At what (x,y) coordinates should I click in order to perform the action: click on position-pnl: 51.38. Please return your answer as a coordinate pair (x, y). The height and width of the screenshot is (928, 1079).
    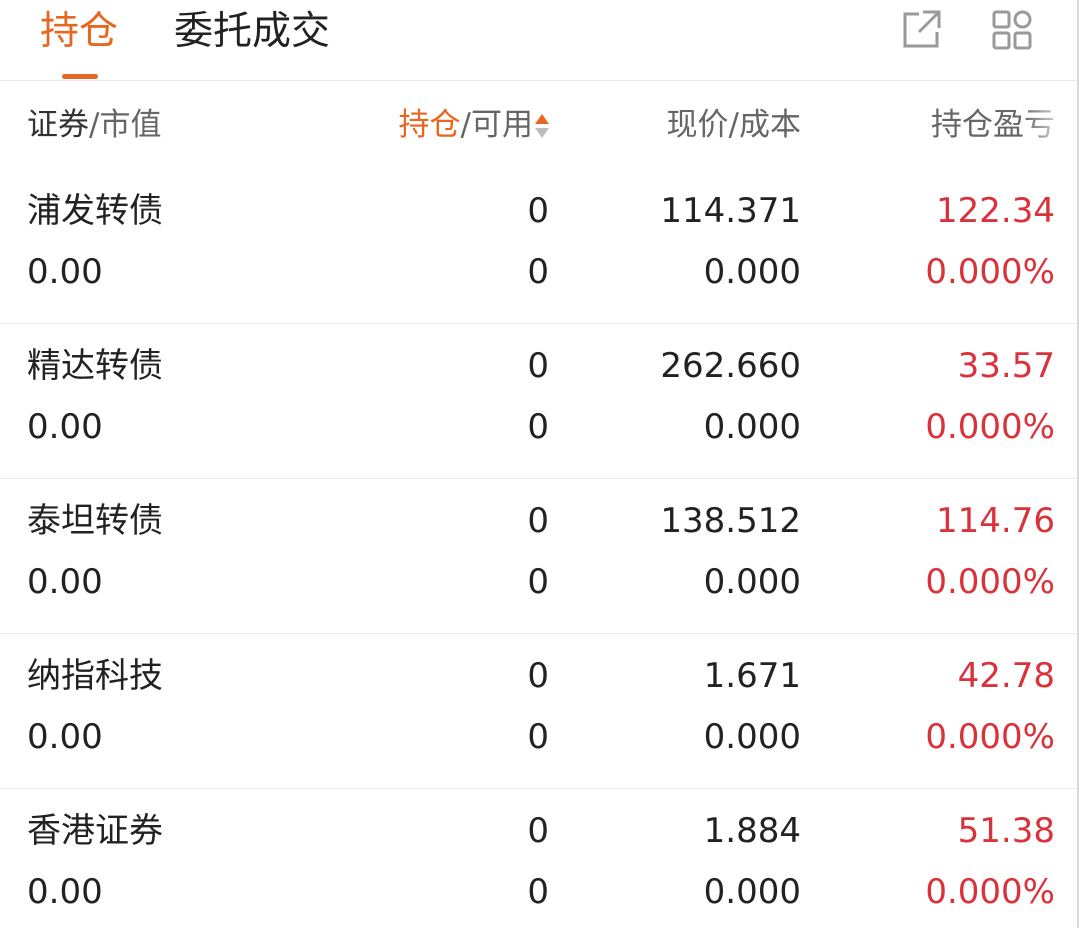
    Looking at the image, I should click on (1006, 831).